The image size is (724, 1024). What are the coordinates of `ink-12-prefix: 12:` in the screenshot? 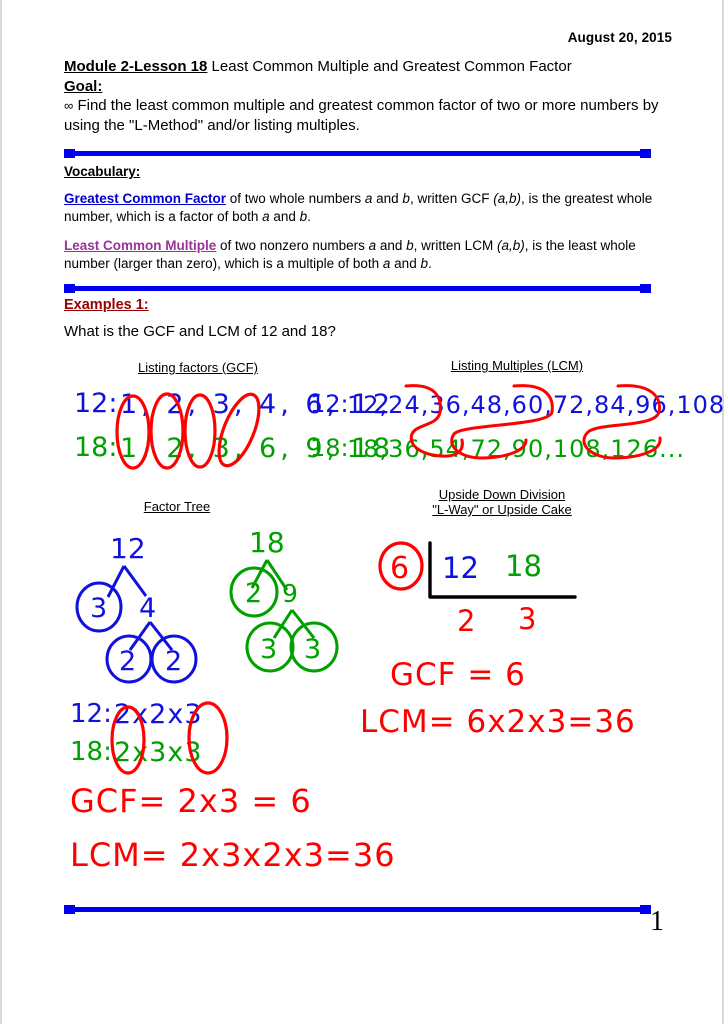 It's located at (95, 403).